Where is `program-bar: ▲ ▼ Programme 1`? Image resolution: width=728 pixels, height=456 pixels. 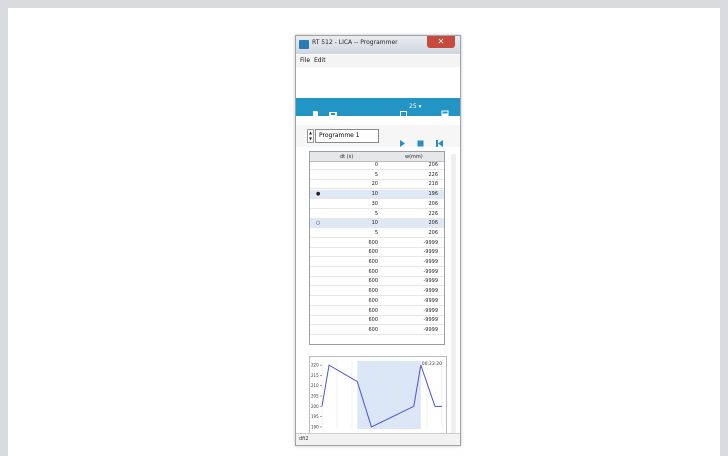
program-bar: ▲ ▼ Programme 1 is located at coordinates (378, 136).